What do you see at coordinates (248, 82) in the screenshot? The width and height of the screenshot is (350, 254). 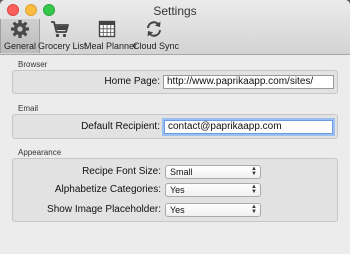 I see `home-page-input: http://www.paprikaapp.com/sites/` at bounding box center [248, 82].